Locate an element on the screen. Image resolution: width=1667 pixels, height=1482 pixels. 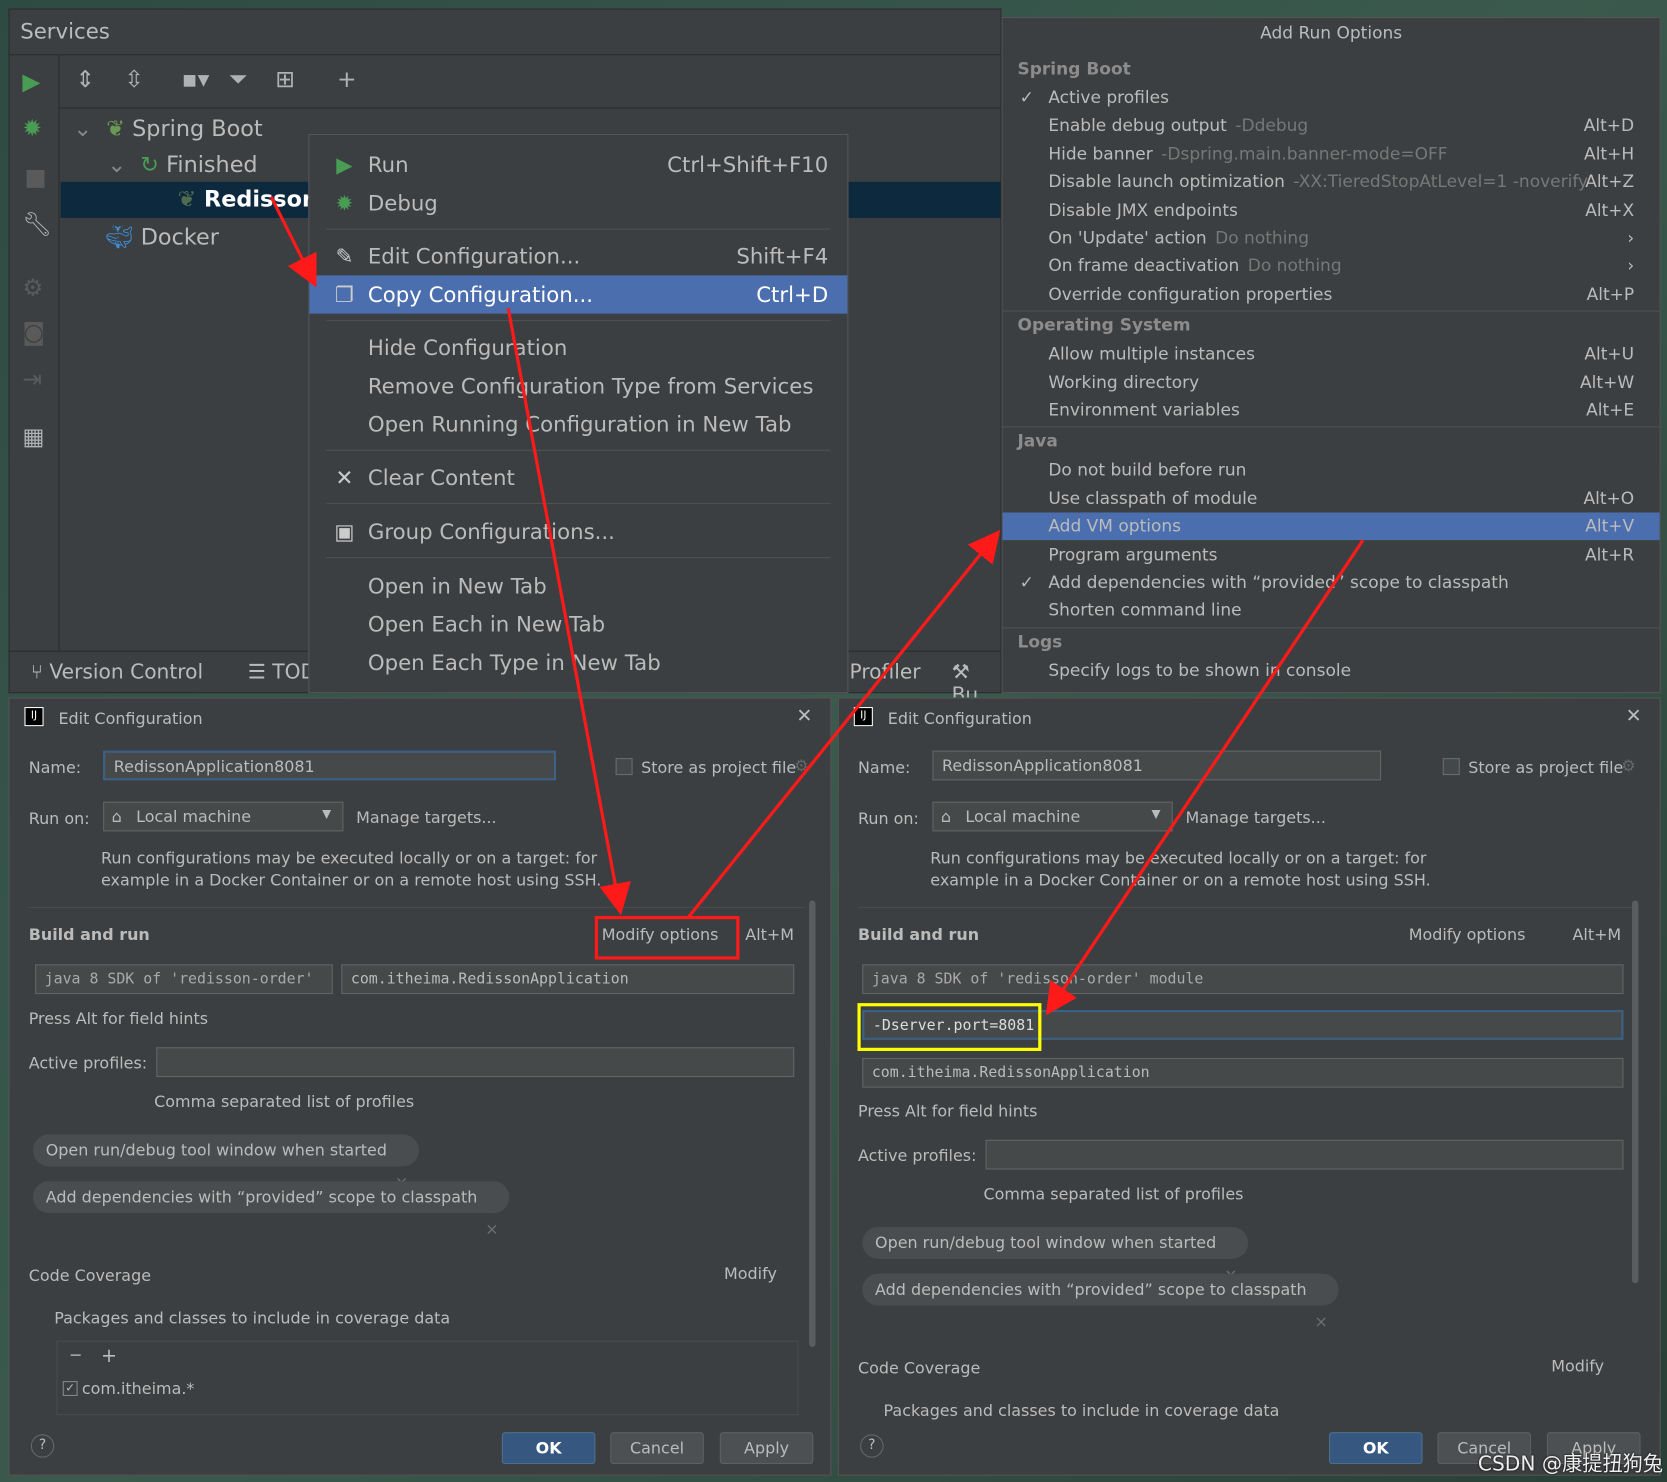
run-option-item: Do not build before run is located at coordinates (1331, 471).